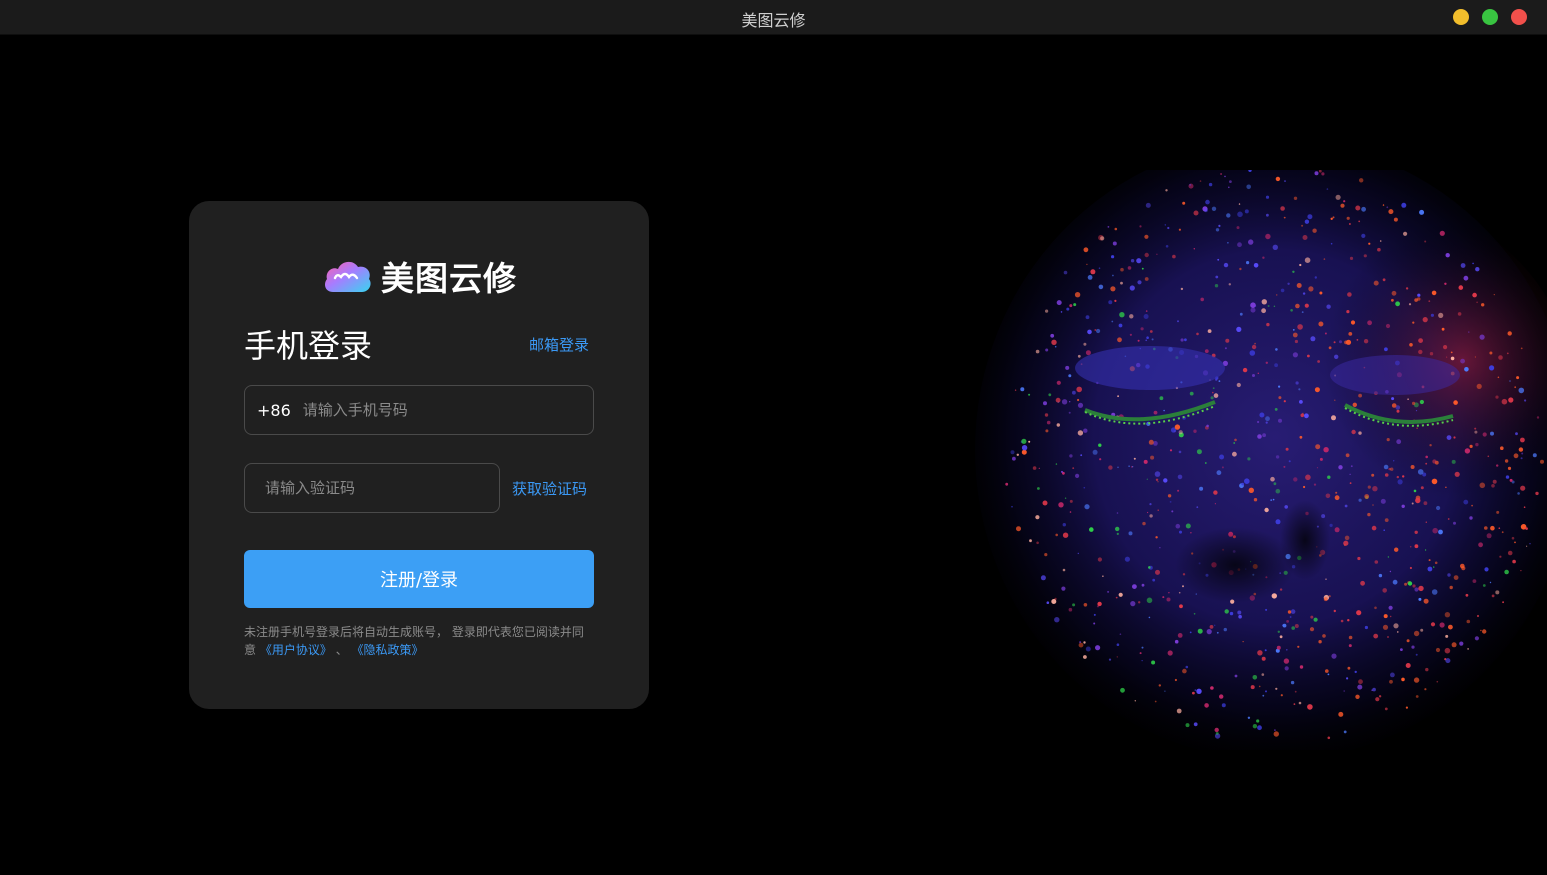 This screenshot has height=875, width=1547. I want to click on register-login-button: 注册/登录, so click(419, 579).